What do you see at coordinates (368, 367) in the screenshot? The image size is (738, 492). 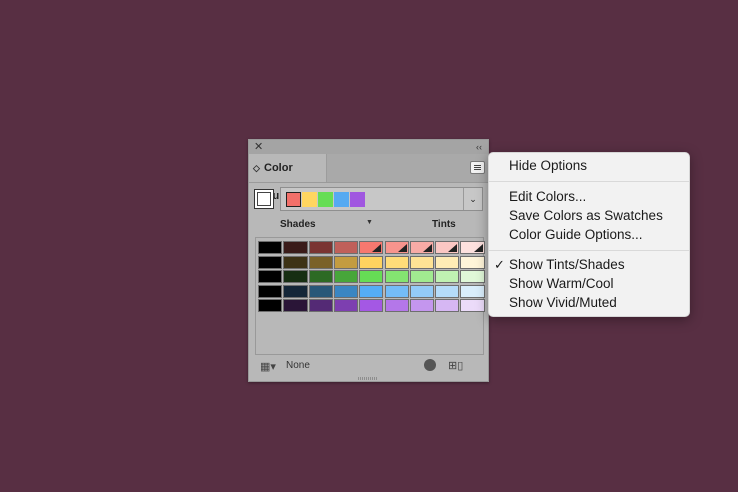 I see `panel-footer: ▦▾ None ⊞▯` at bounding box center [368, 367].